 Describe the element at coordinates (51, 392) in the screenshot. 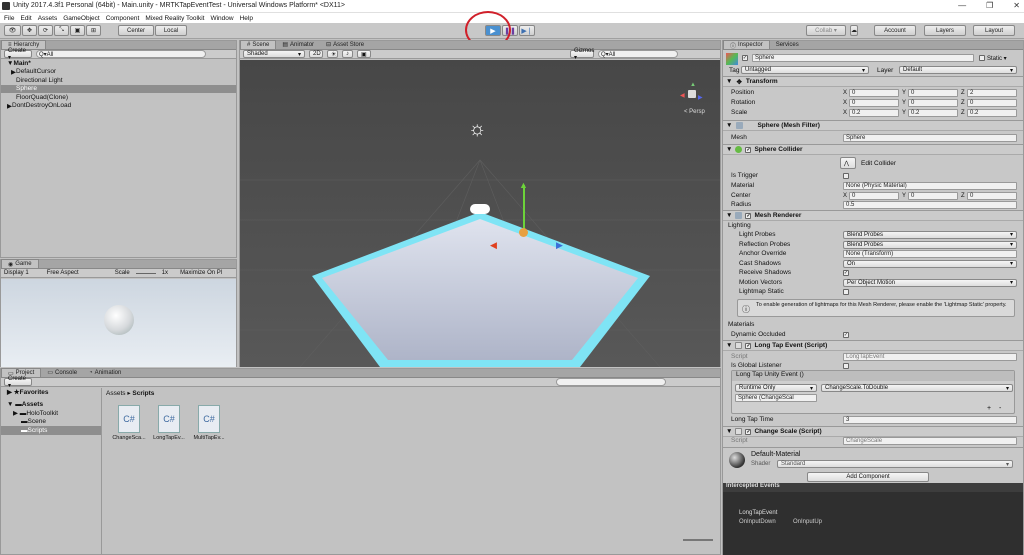

I see `favorites-folder: ▶ ★ Favorites` at that location.